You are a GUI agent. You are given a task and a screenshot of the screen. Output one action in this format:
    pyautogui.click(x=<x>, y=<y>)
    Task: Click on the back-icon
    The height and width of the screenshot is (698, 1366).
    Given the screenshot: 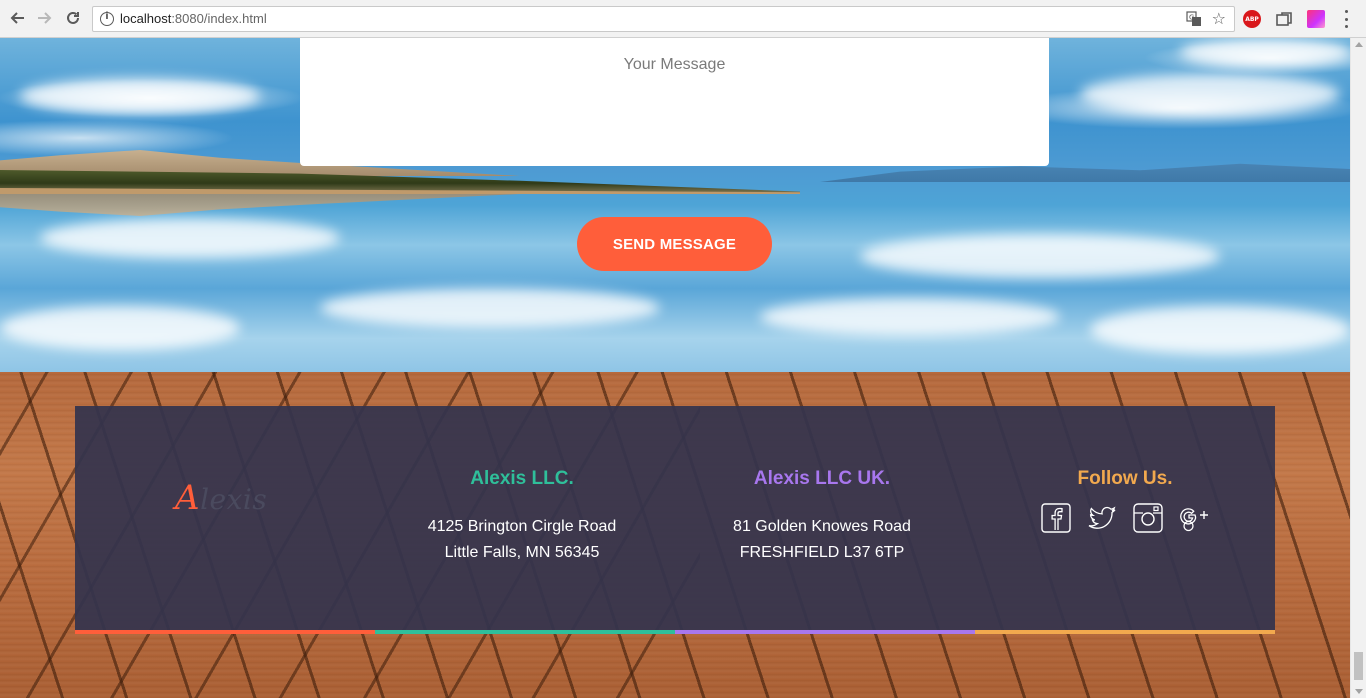 What is the action you would take?
    pyautogui.click(x=18, y=18)
    